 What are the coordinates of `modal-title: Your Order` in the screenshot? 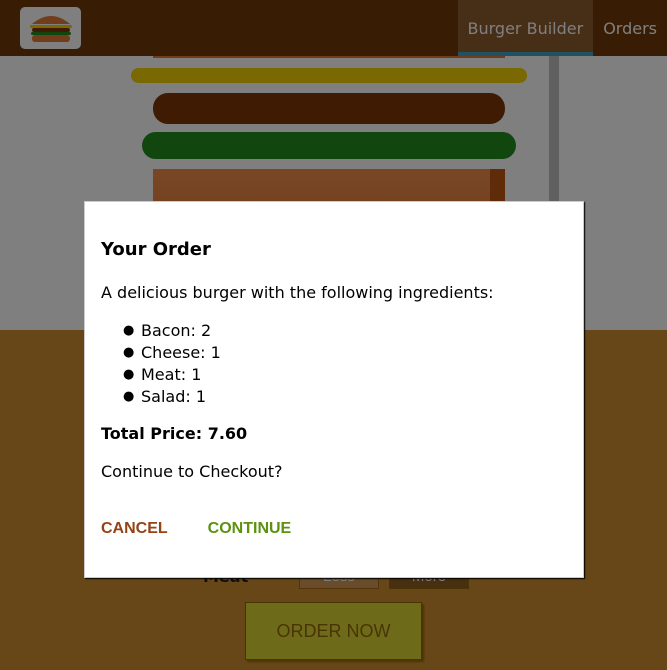 It's located at (156, 249).